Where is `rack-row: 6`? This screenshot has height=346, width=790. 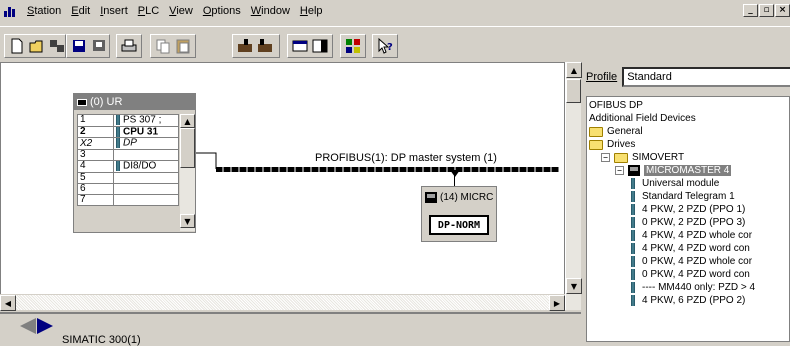 rack-row: 6 is located at coordinates (128, 188).